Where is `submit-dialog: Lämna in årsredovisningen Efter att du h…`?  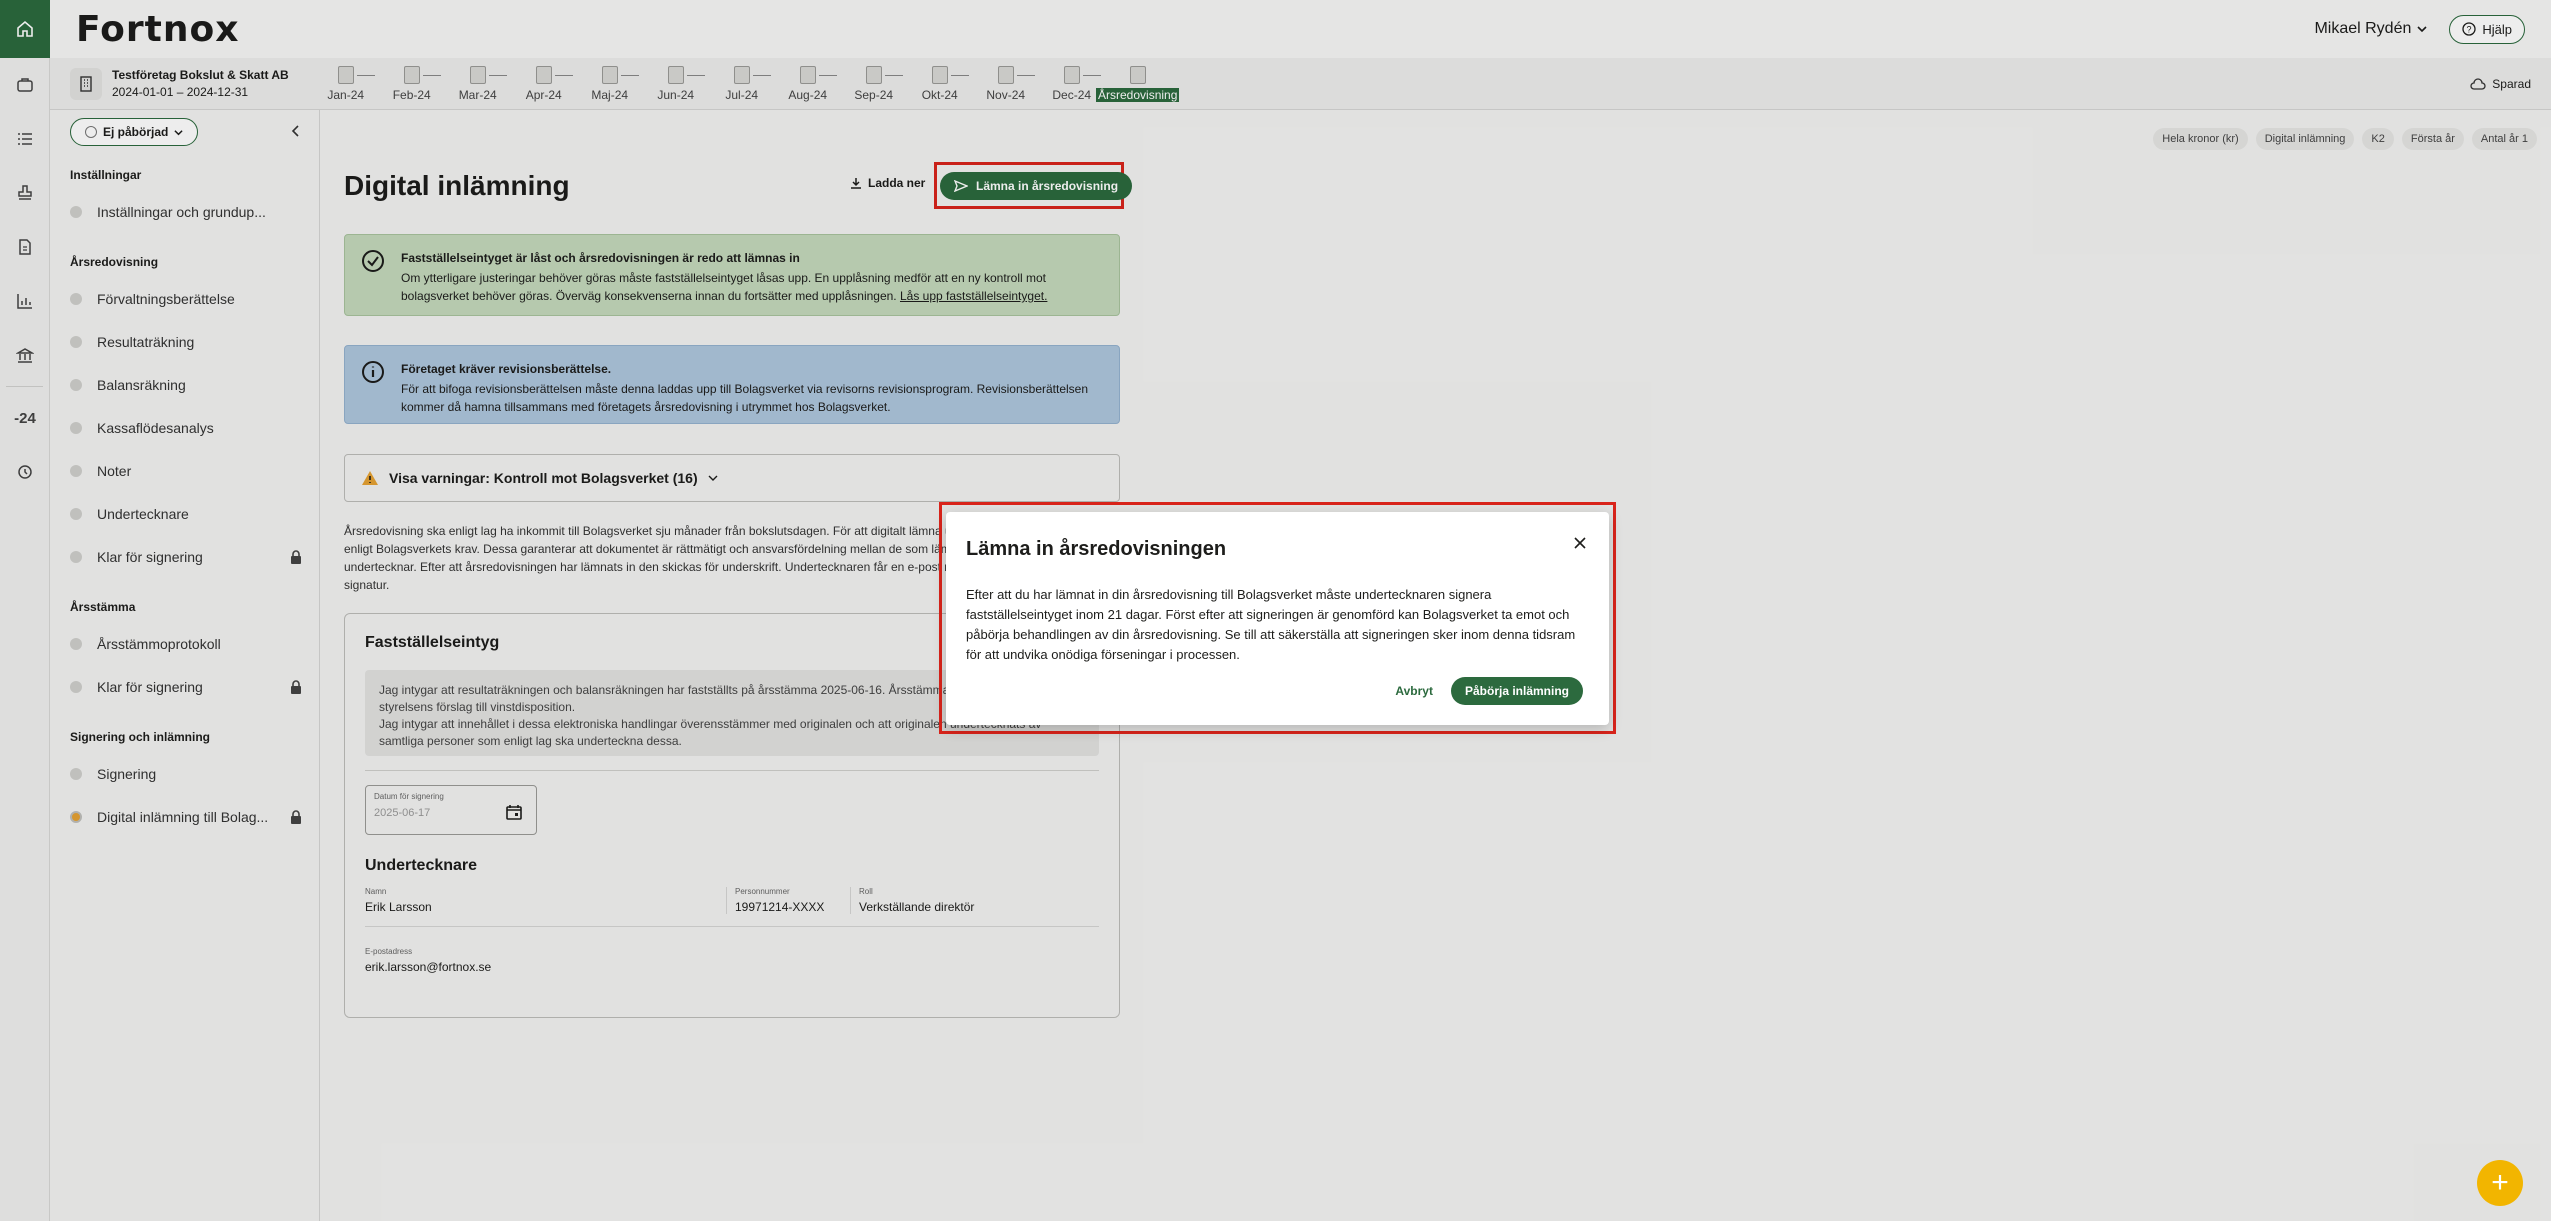 submit-dialog: Lämna in årsredovisningen Efter att du h… is located at coordinates (1277, 618).